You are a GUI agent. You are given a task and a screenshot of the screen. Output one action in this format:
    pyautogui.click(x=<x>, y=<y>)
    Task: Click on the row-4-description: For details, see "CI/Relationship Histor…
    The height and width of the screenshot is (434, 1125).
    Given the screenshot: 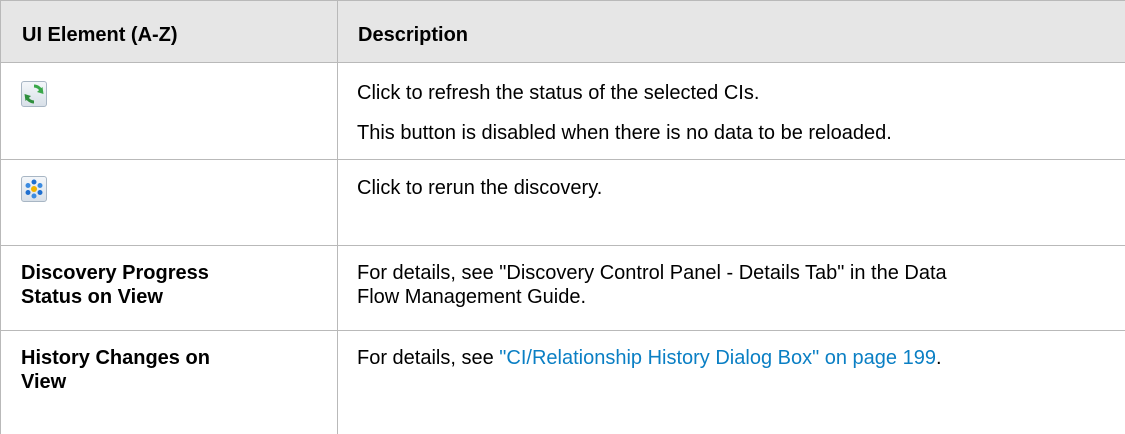 What is the action you would take?
    pyautogui.click(x=649, y=358)
    